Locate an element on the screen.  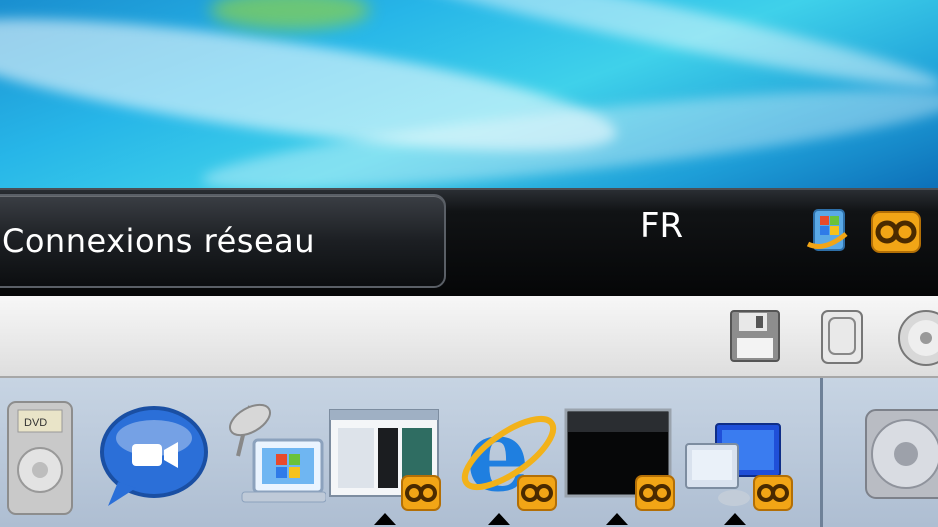
remote-link-icon is located at coordinates (896, 232).